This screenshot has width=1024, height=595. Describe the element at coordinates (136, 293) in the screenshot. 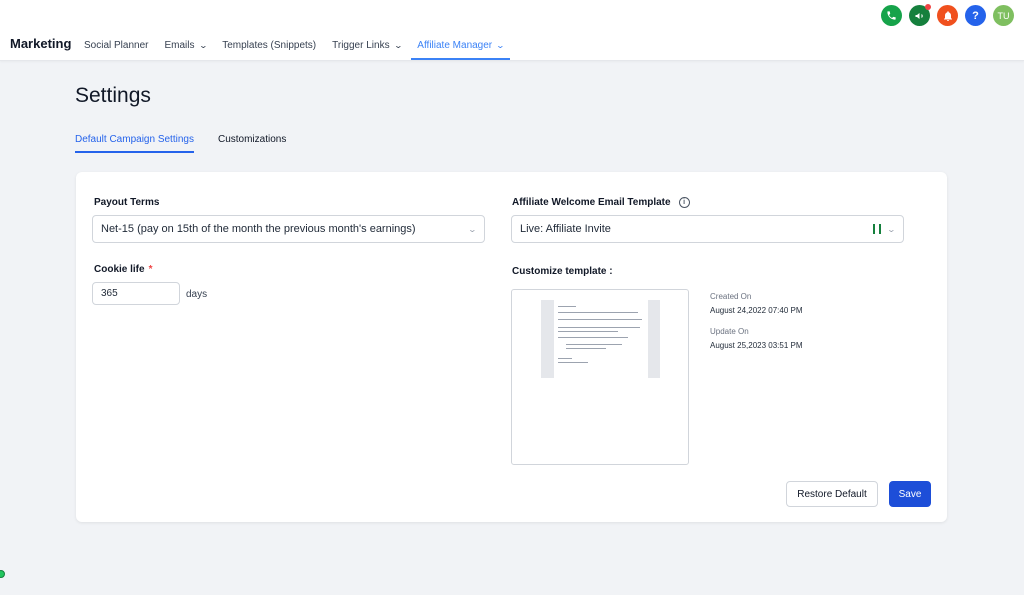

I see `cookie-life-input: 365` at that location.